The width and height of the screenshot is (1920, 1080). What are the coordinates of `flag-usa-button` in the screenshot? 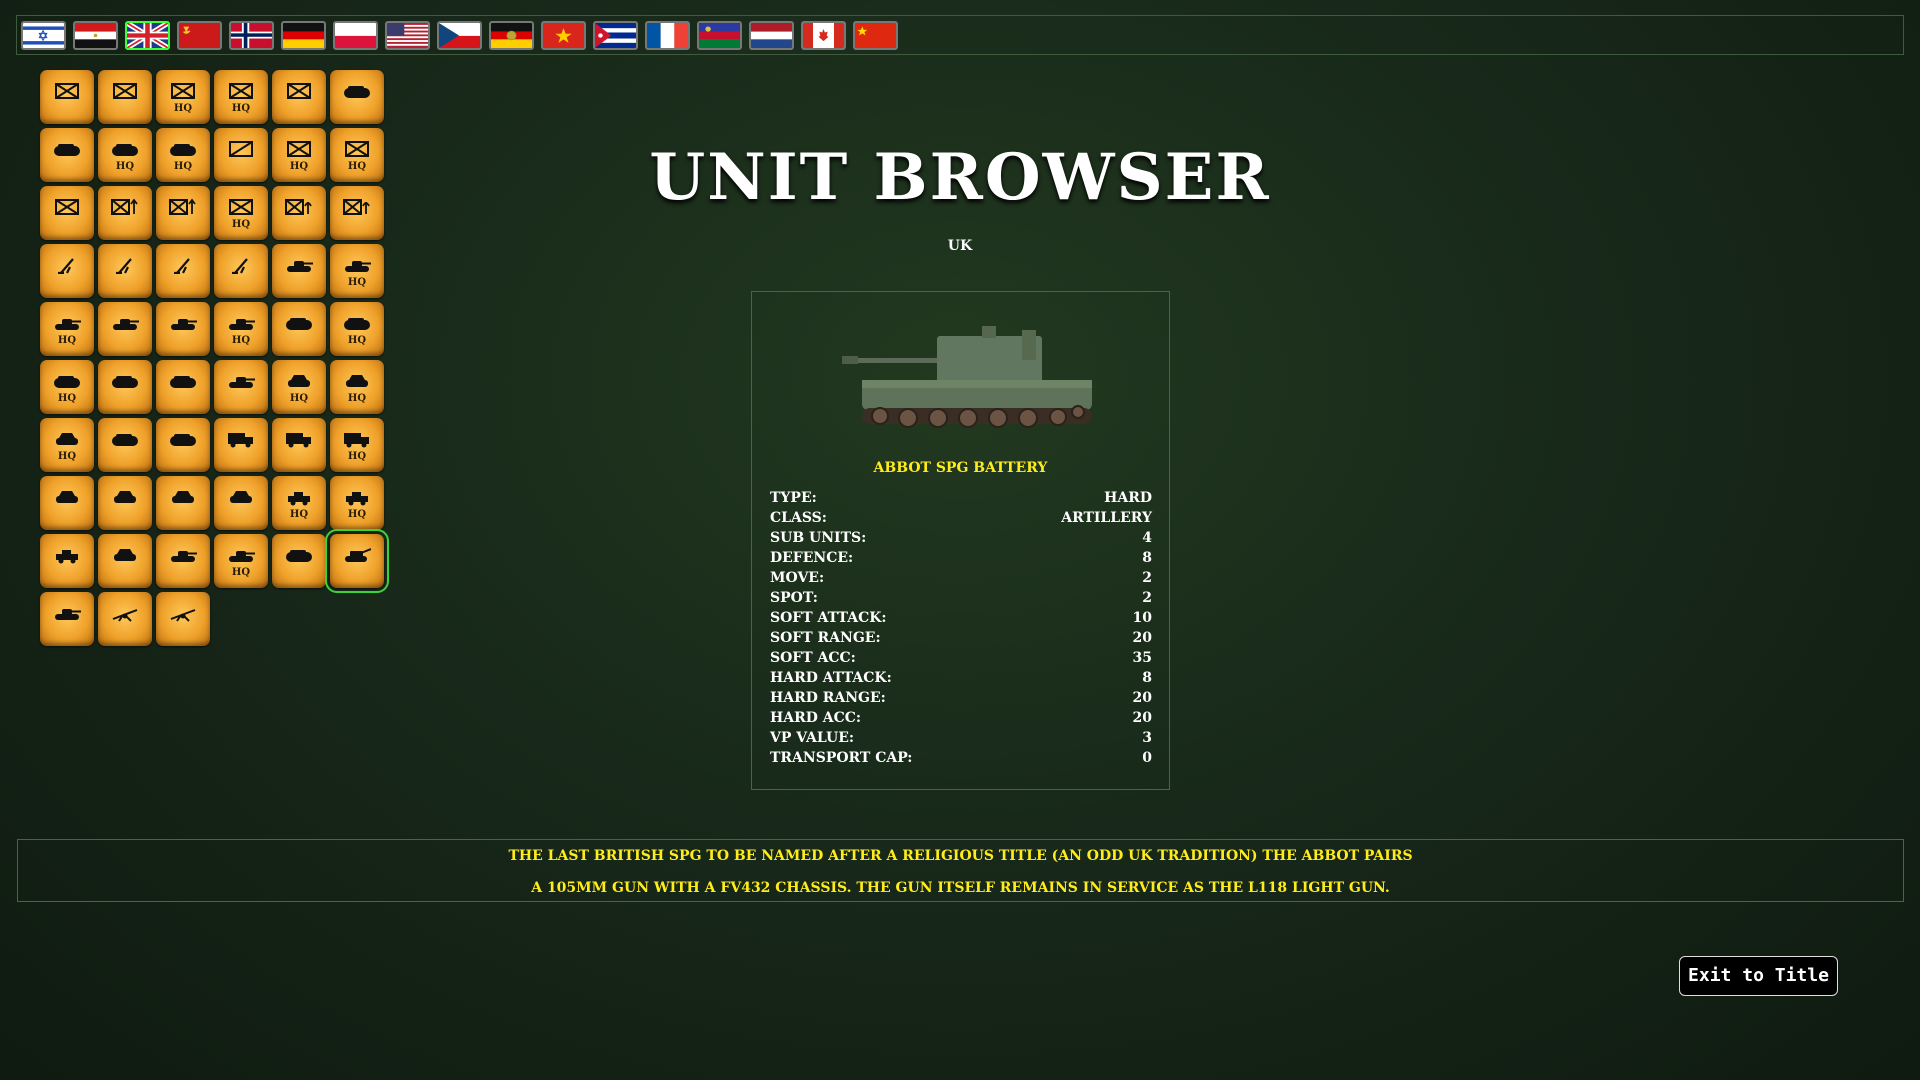 It's located at (407, 35).